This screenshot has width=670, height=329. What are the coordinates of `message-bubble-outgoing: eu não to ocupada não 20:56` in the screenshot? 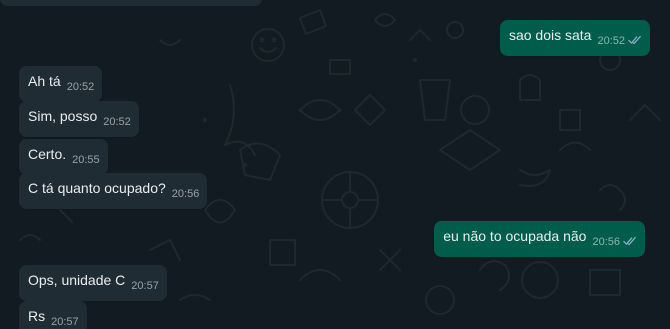 It's located at (539, 239).